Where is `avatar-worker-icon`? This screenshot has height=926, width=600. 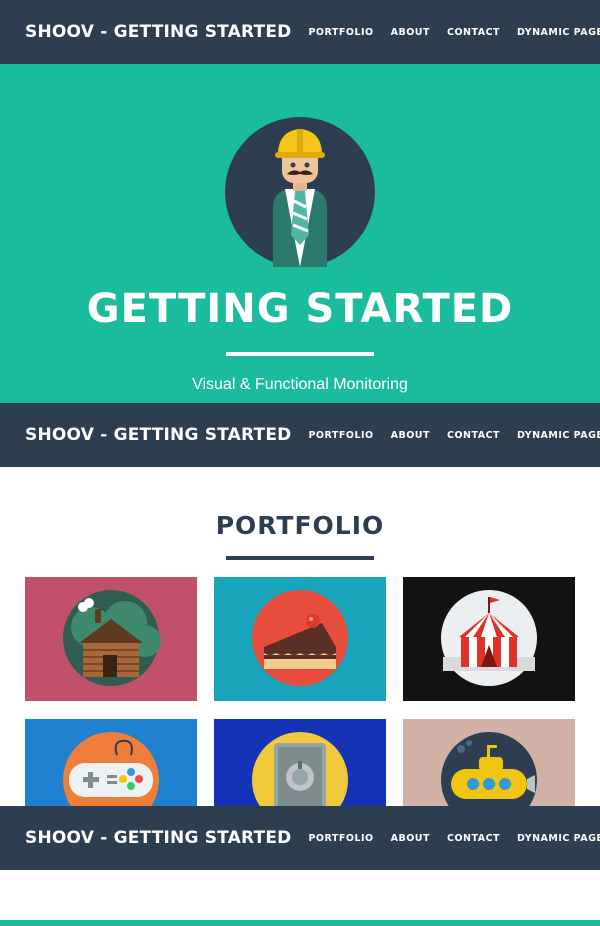
avatar-worker-icon is located at coordinates (300, 192).